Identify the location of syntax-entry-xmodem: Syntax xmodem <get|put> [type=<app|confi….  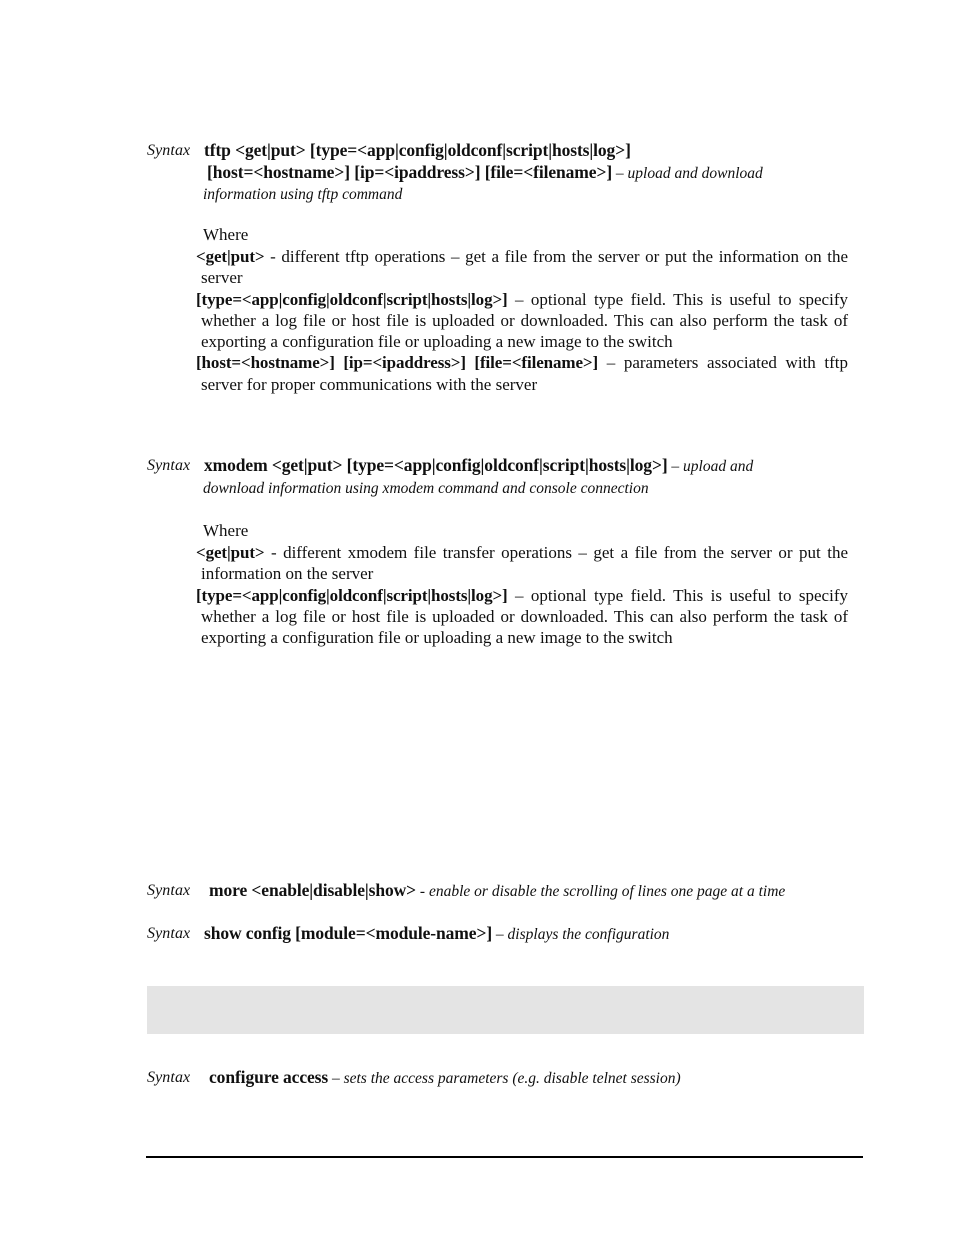
(498, 477).